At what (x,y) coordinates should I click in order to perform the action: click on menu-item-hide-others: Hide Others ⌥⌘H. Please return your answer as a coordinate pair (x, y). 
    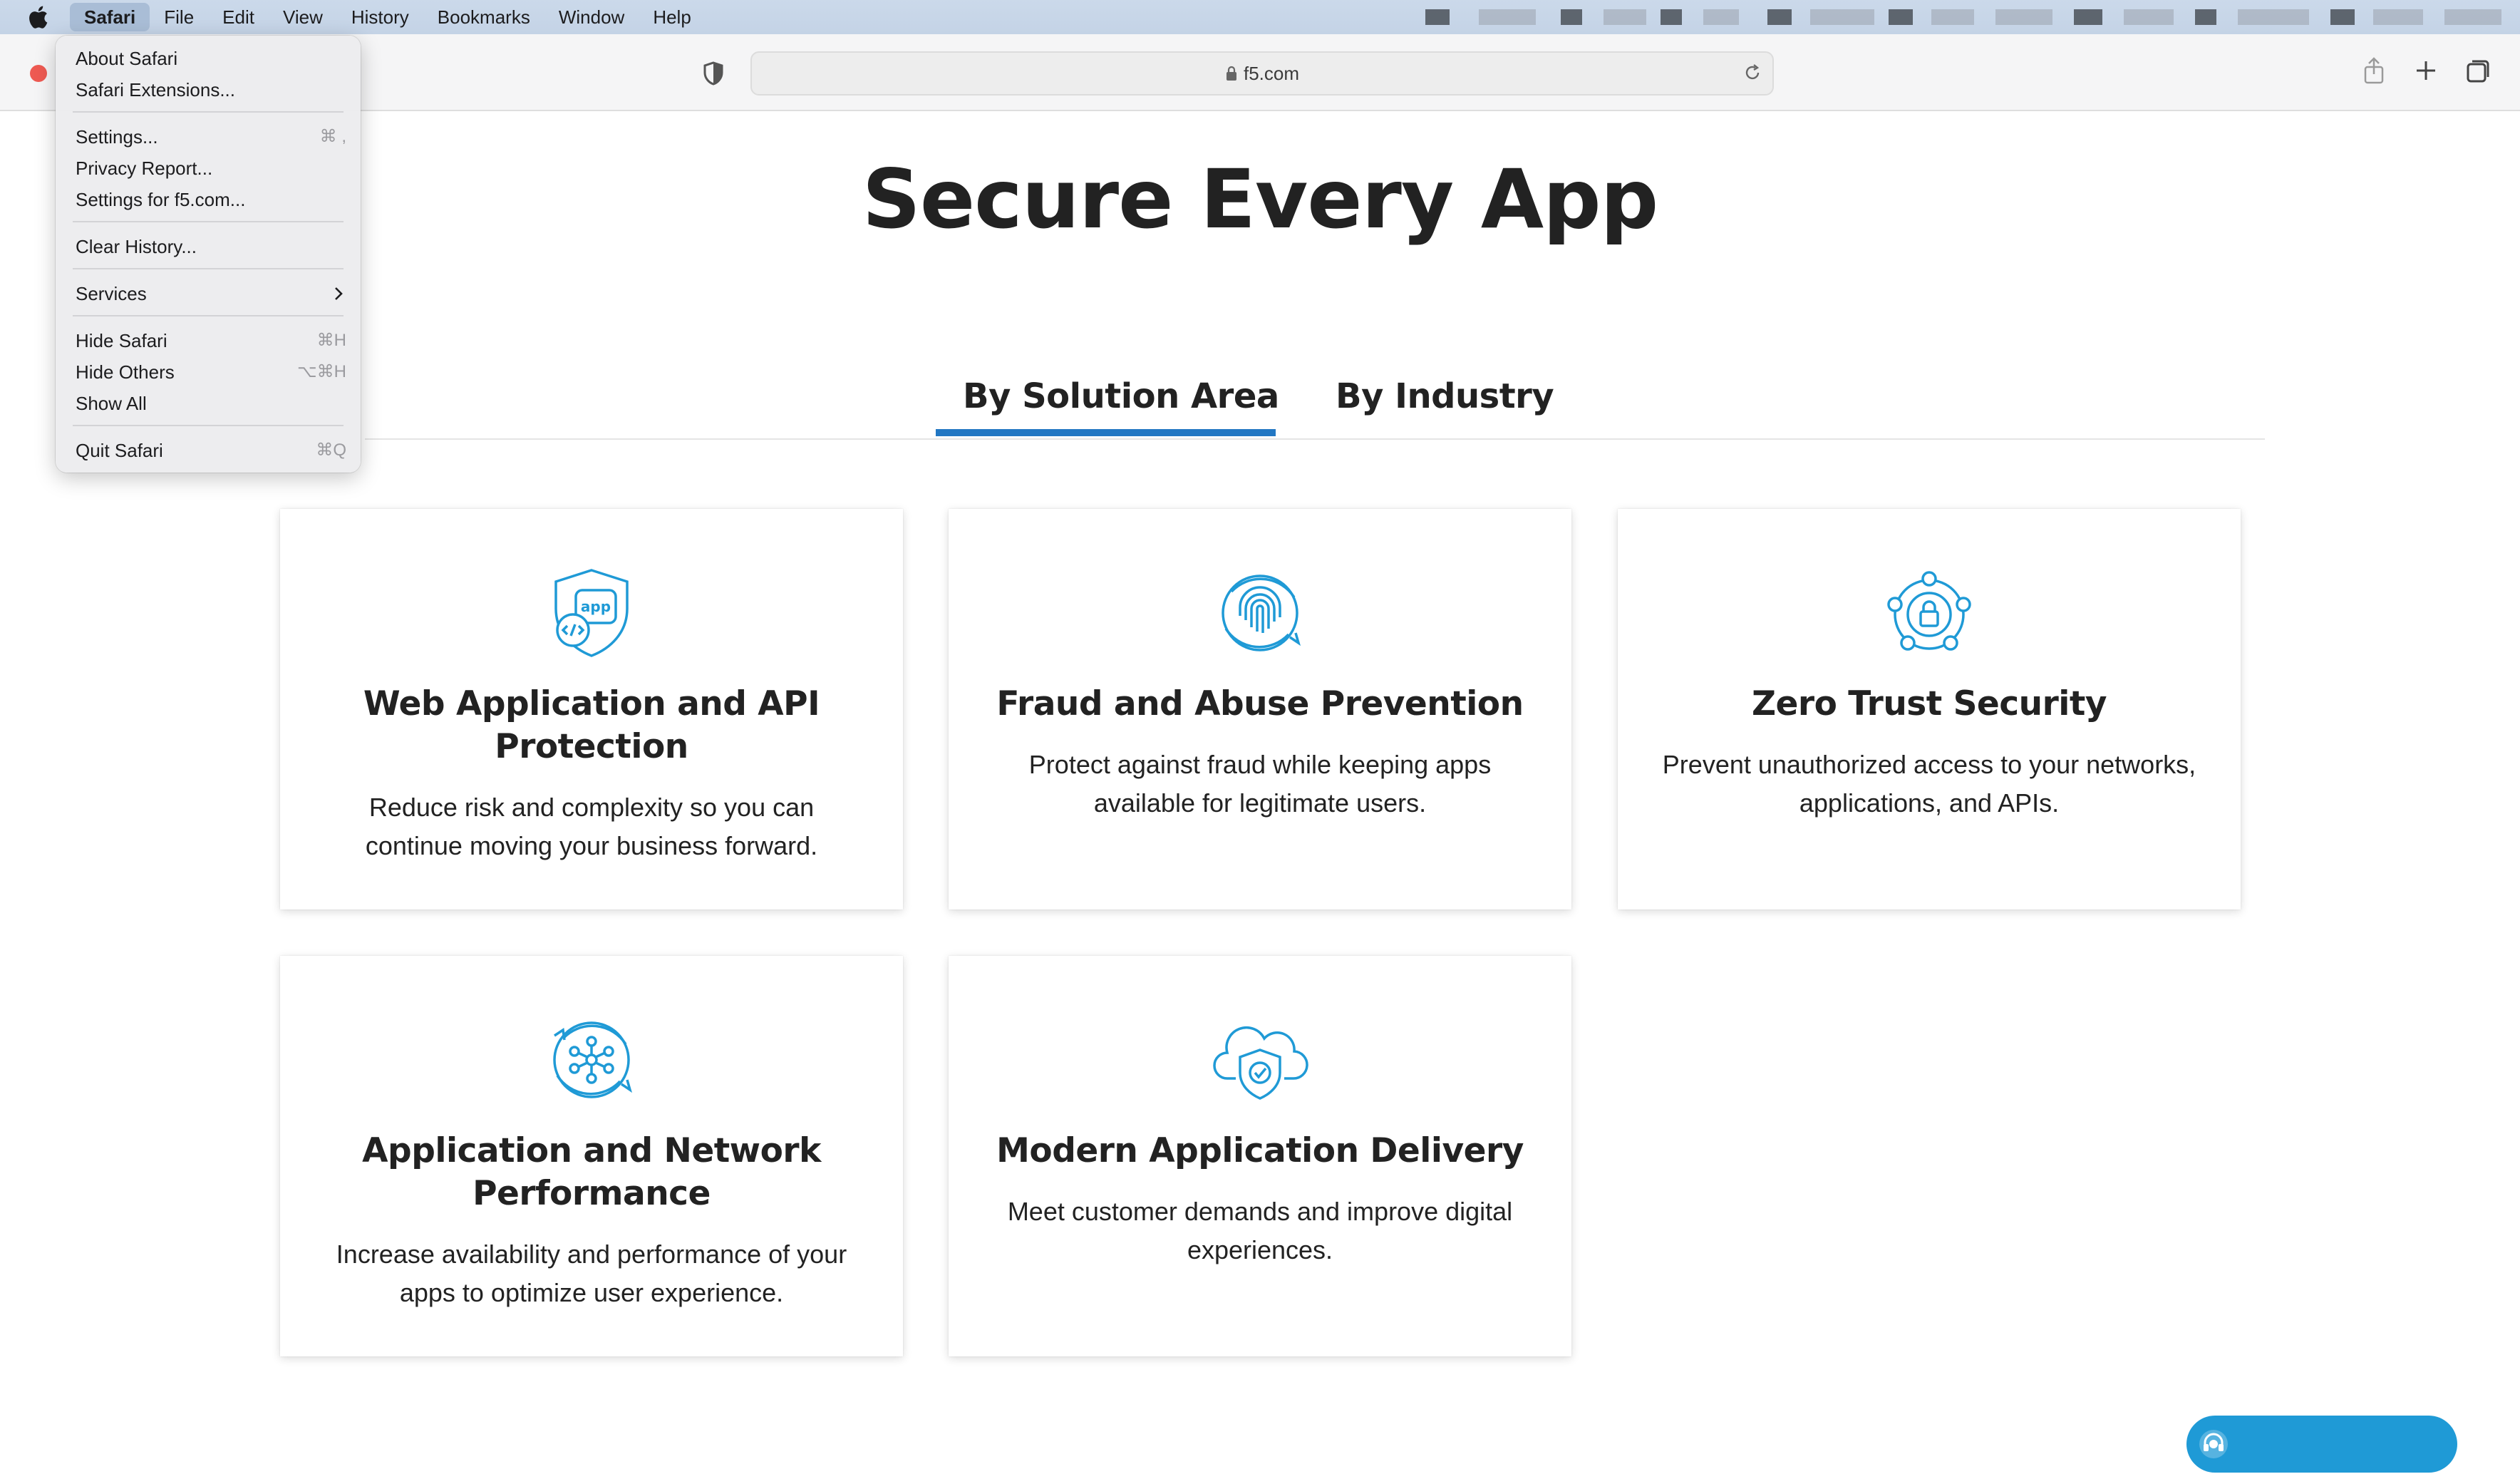
    Looking at the image, I should click on (211, 372).